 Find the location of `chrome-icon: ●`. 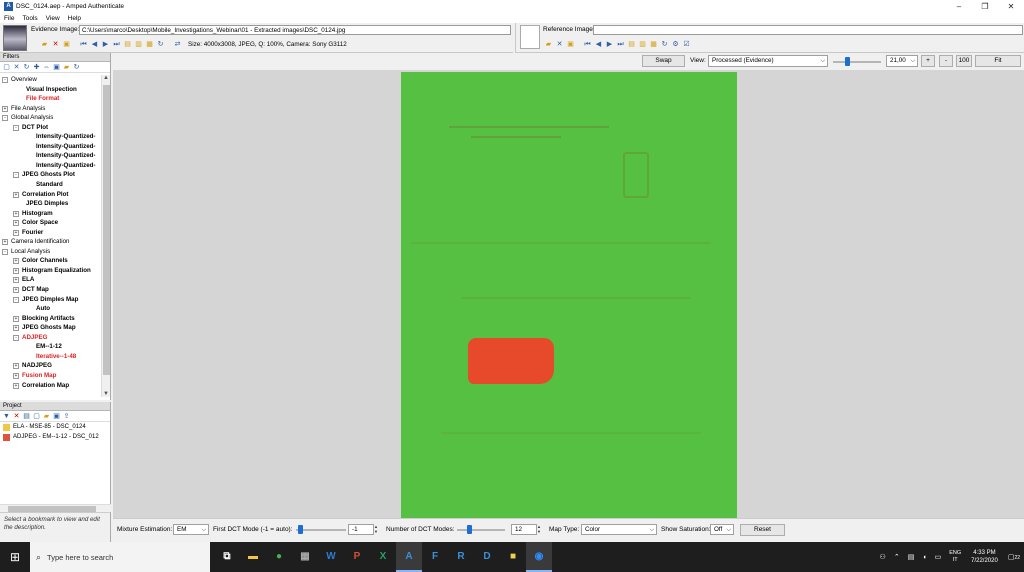

chrome-icon: ● is located at coordinates (279, 557).